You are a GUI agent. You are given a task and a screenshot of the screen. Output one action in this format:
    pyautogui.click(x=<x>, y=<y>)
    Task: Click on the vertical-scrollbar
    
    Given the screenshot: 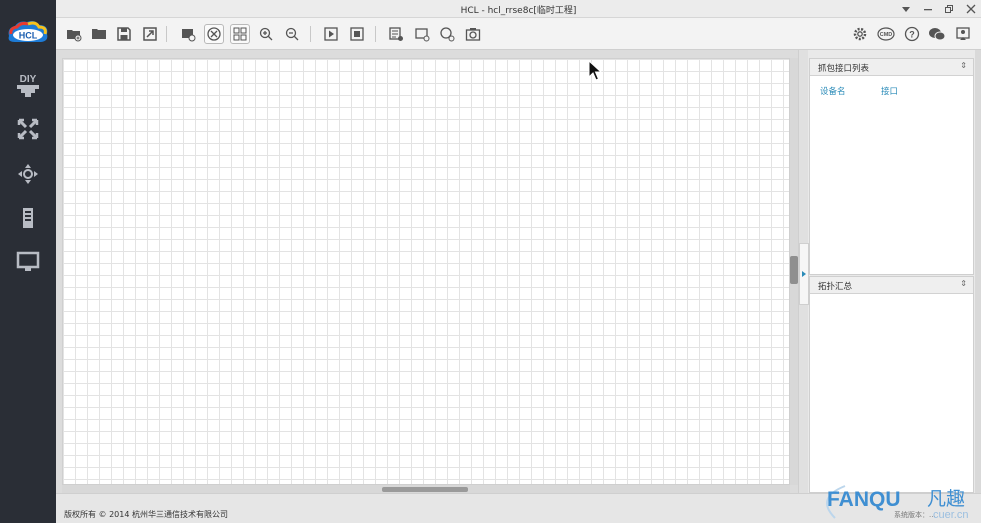 What is the action you would take?
    pyautogui.click(x=794, y=271)
    